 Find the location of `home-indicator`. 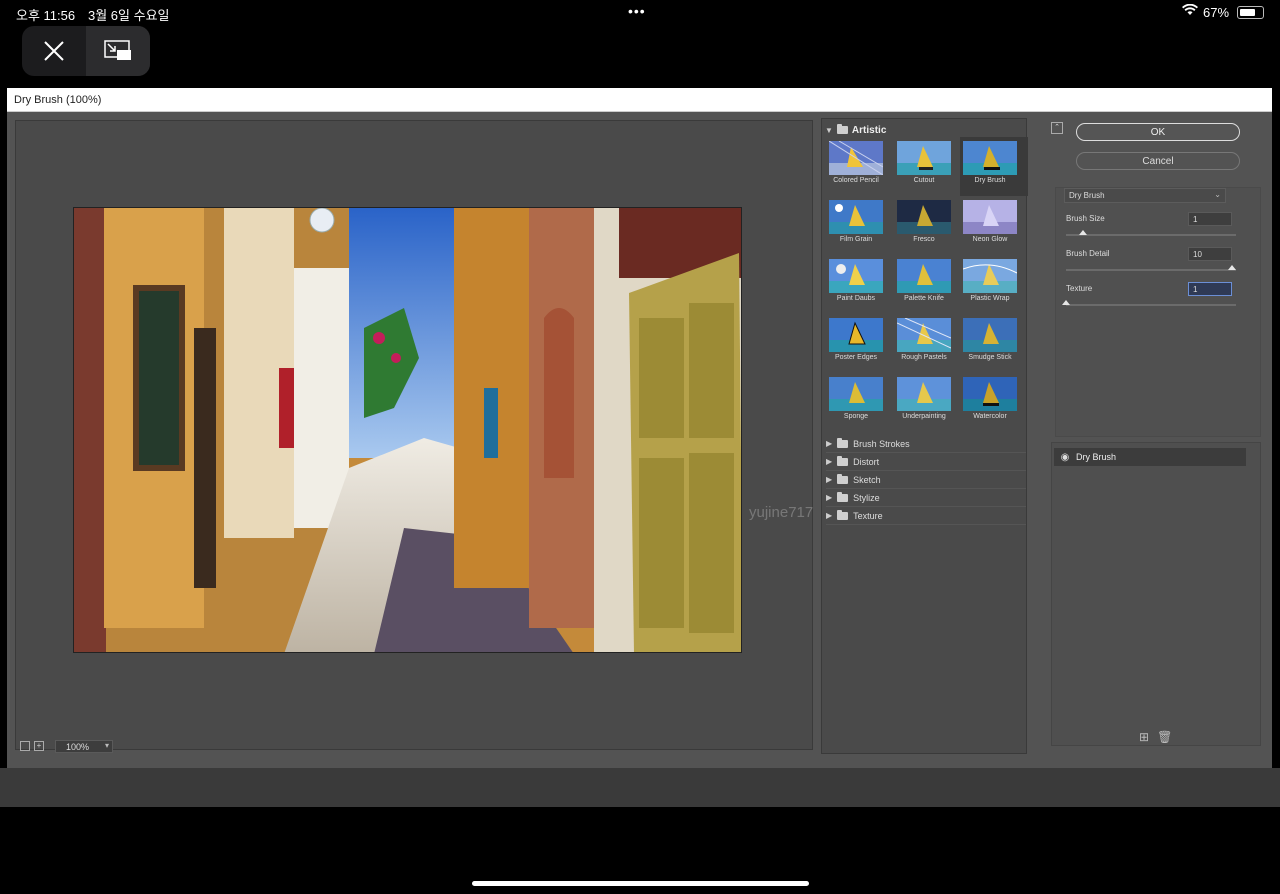

home-indicator is located at coordinates (640, 883).